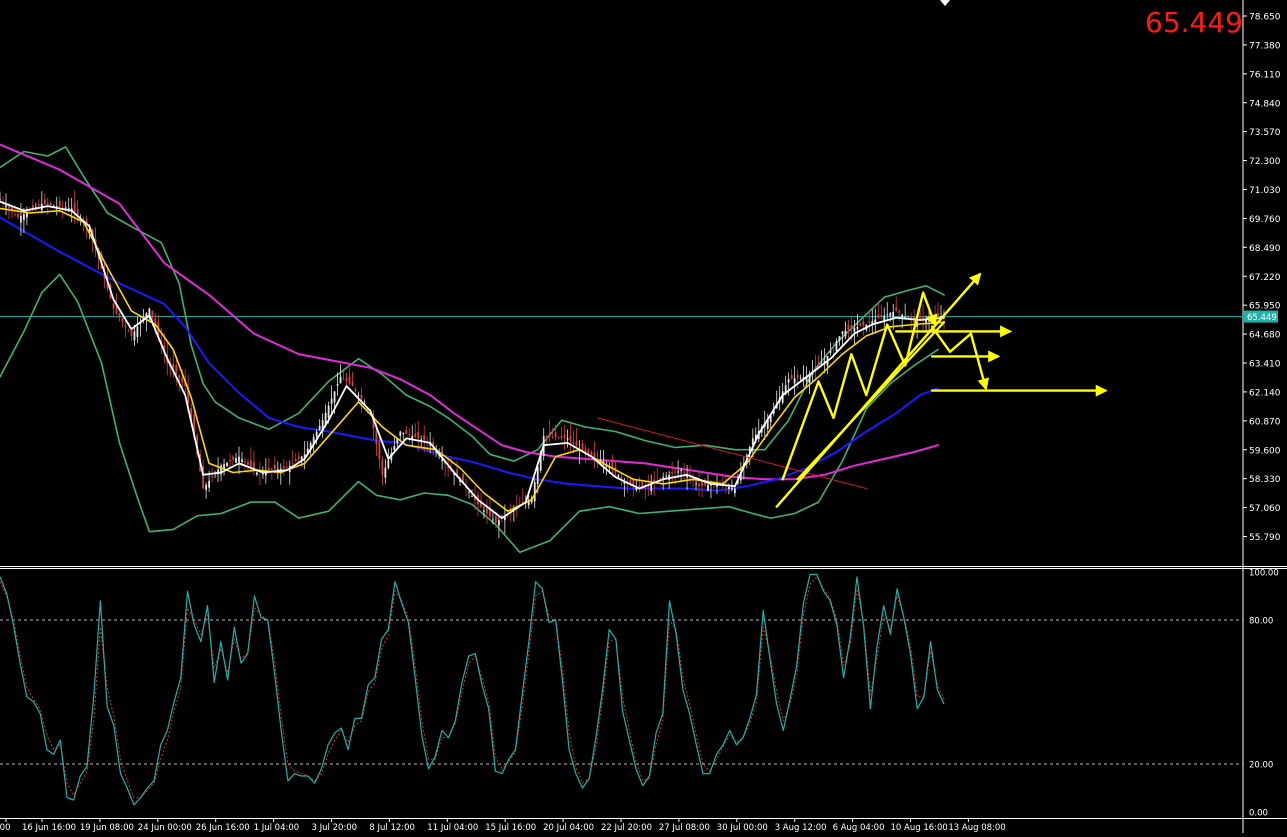 The height and width of the screenshot is (837, 1287). What do you see at coordinates (1262, 318) in the screenshot?
I see `current-price-tag-text: 65.449` at bounding box center [1262, 318].